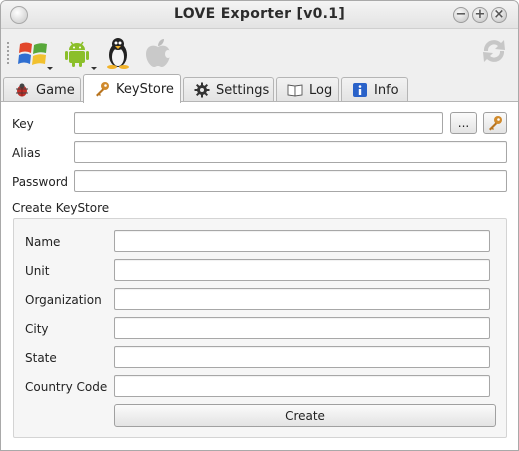 Image resolution: width=519 pixels, height=451 pixels. Describe the element at coordinates (302, 357) in the screenshot. I see `state-field` at that location.